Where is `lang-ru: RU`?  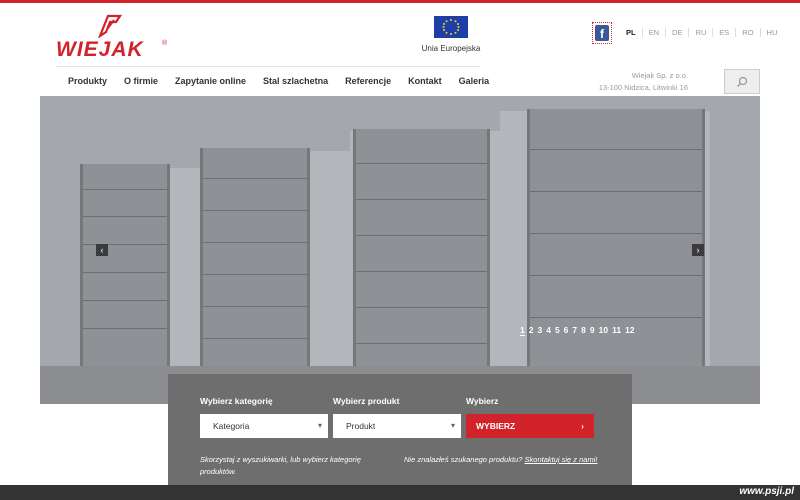
lang-ru: RU is located at coordinates (701, 32).